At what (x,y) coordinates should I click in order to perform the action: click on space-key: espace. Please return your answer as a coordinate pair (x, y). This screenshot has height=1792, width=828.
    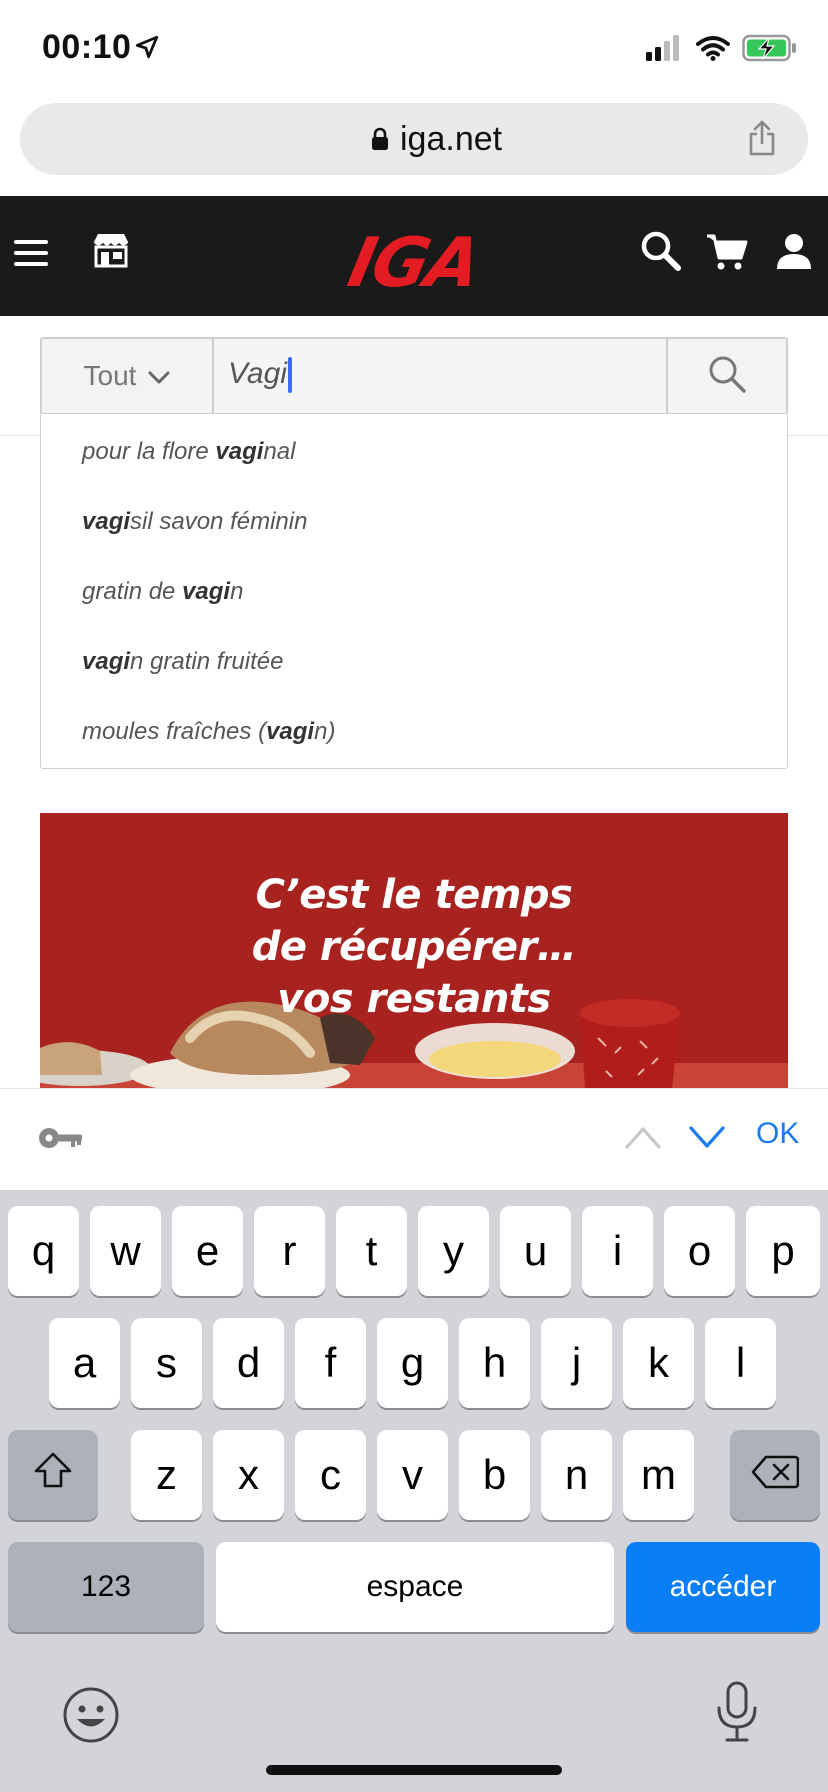
    Looking at the image, I should click on (415, 1587).